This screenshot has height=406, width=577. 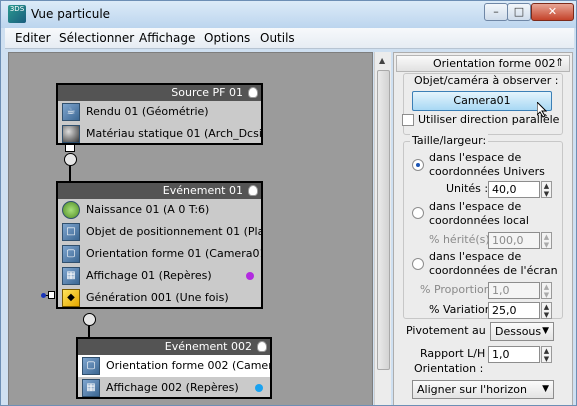 What do you see at coordinates (479, 220) in the screenshot?
I see `radio-local-label: coordonnées local` at bounding box center [479, 220].